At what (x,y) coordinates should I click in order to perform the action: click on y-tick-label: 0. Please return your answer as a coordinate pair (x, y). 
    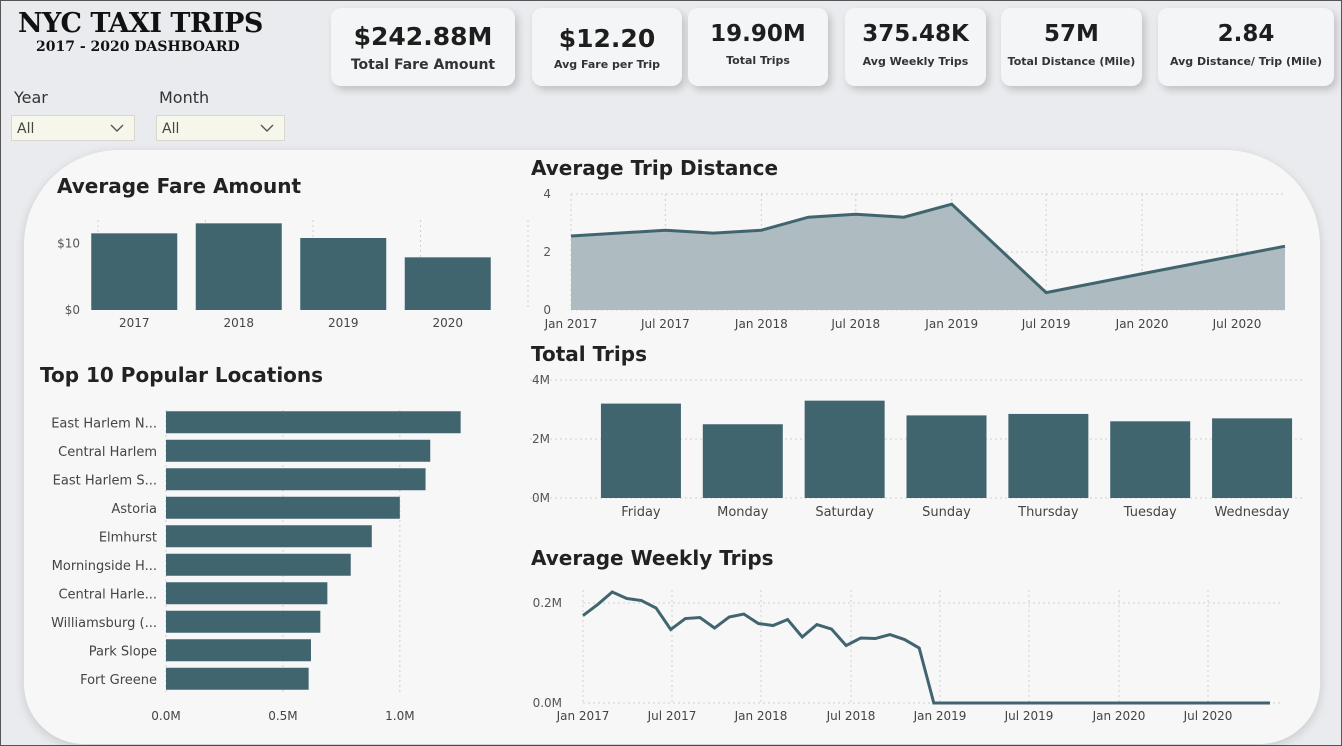
    Looking at the image, I should click on (547, 310).